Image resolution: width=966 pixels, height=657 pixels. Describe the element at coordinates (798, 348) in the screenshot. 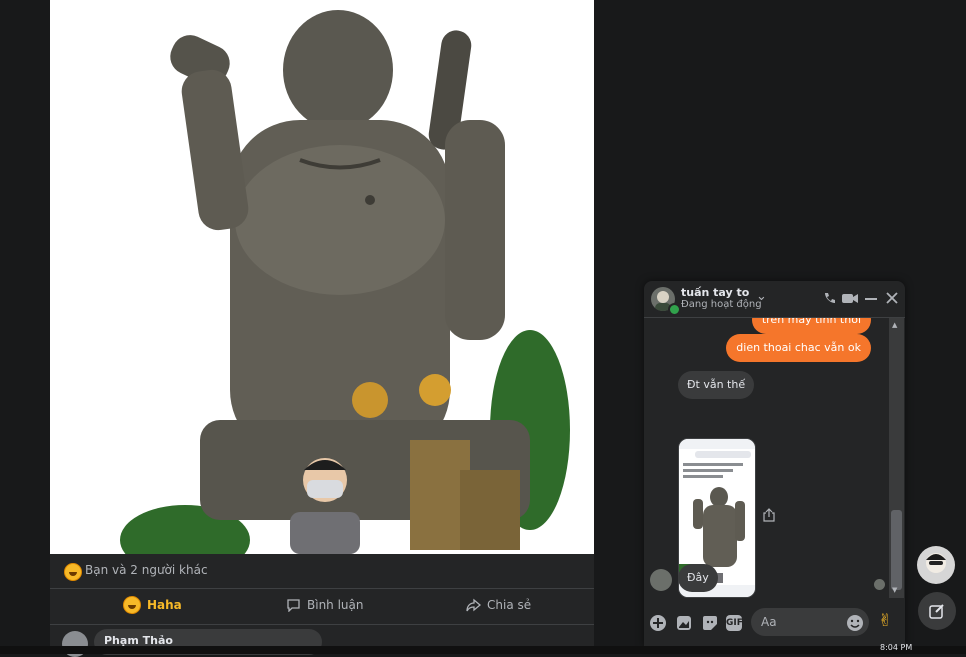

I see `message-outgoing: dien thoai chac vẫn ok` at that location.